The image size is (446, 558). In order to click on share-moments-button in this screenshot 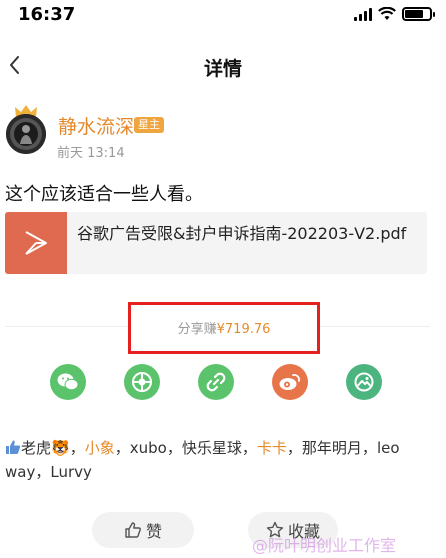, I will do `click(142, 382)`.